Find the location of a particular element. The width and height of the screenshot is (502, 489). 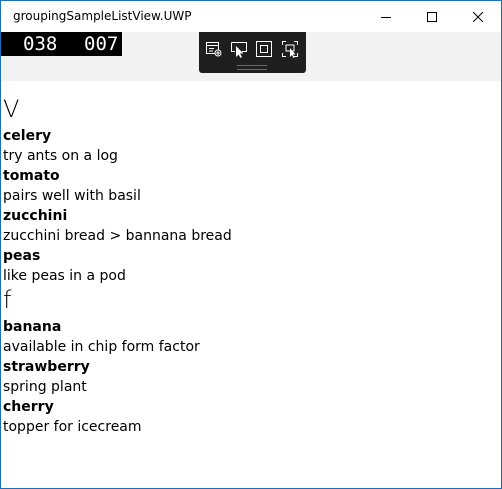

minimize-button is located at coordinates (386, 16).